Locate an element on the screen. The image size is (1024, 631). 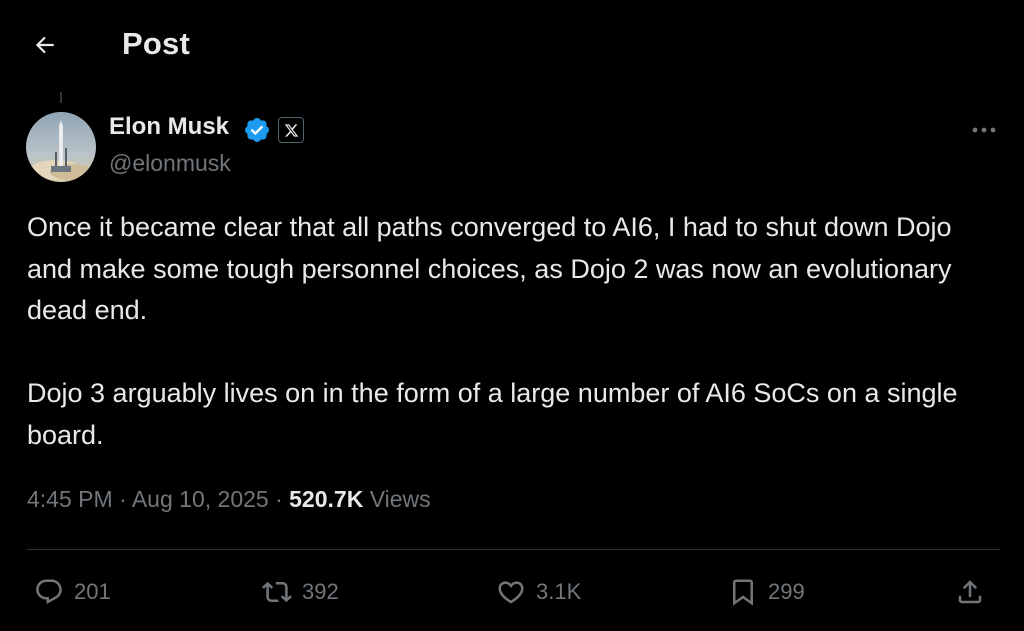
affiliate-badge is located at coordinates (291, 130).